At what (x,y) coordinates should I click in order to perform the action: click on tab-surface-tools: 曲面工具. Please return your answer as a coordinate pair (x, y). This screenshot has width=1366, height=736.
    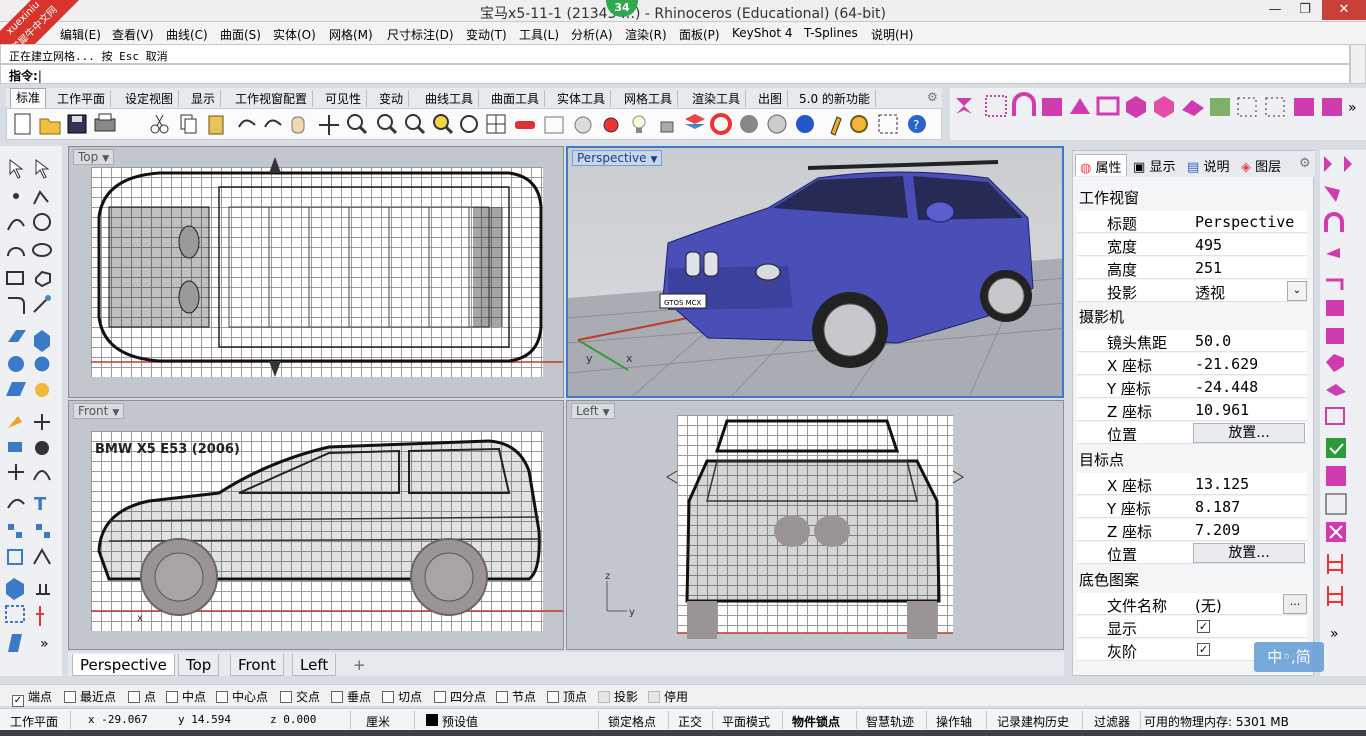
    Looking at the image, I should click on (516, 98).